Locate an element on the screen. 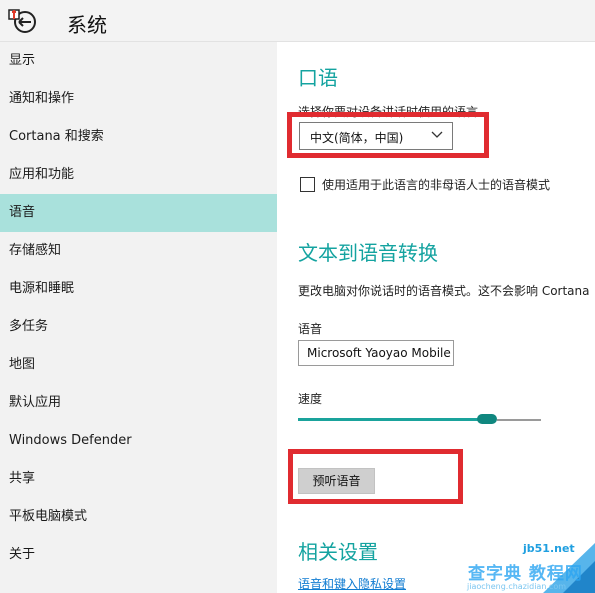 This screenshot has height=593, width=595. sidebar-item-speech: 语音 is located at coordinates (138, 213).